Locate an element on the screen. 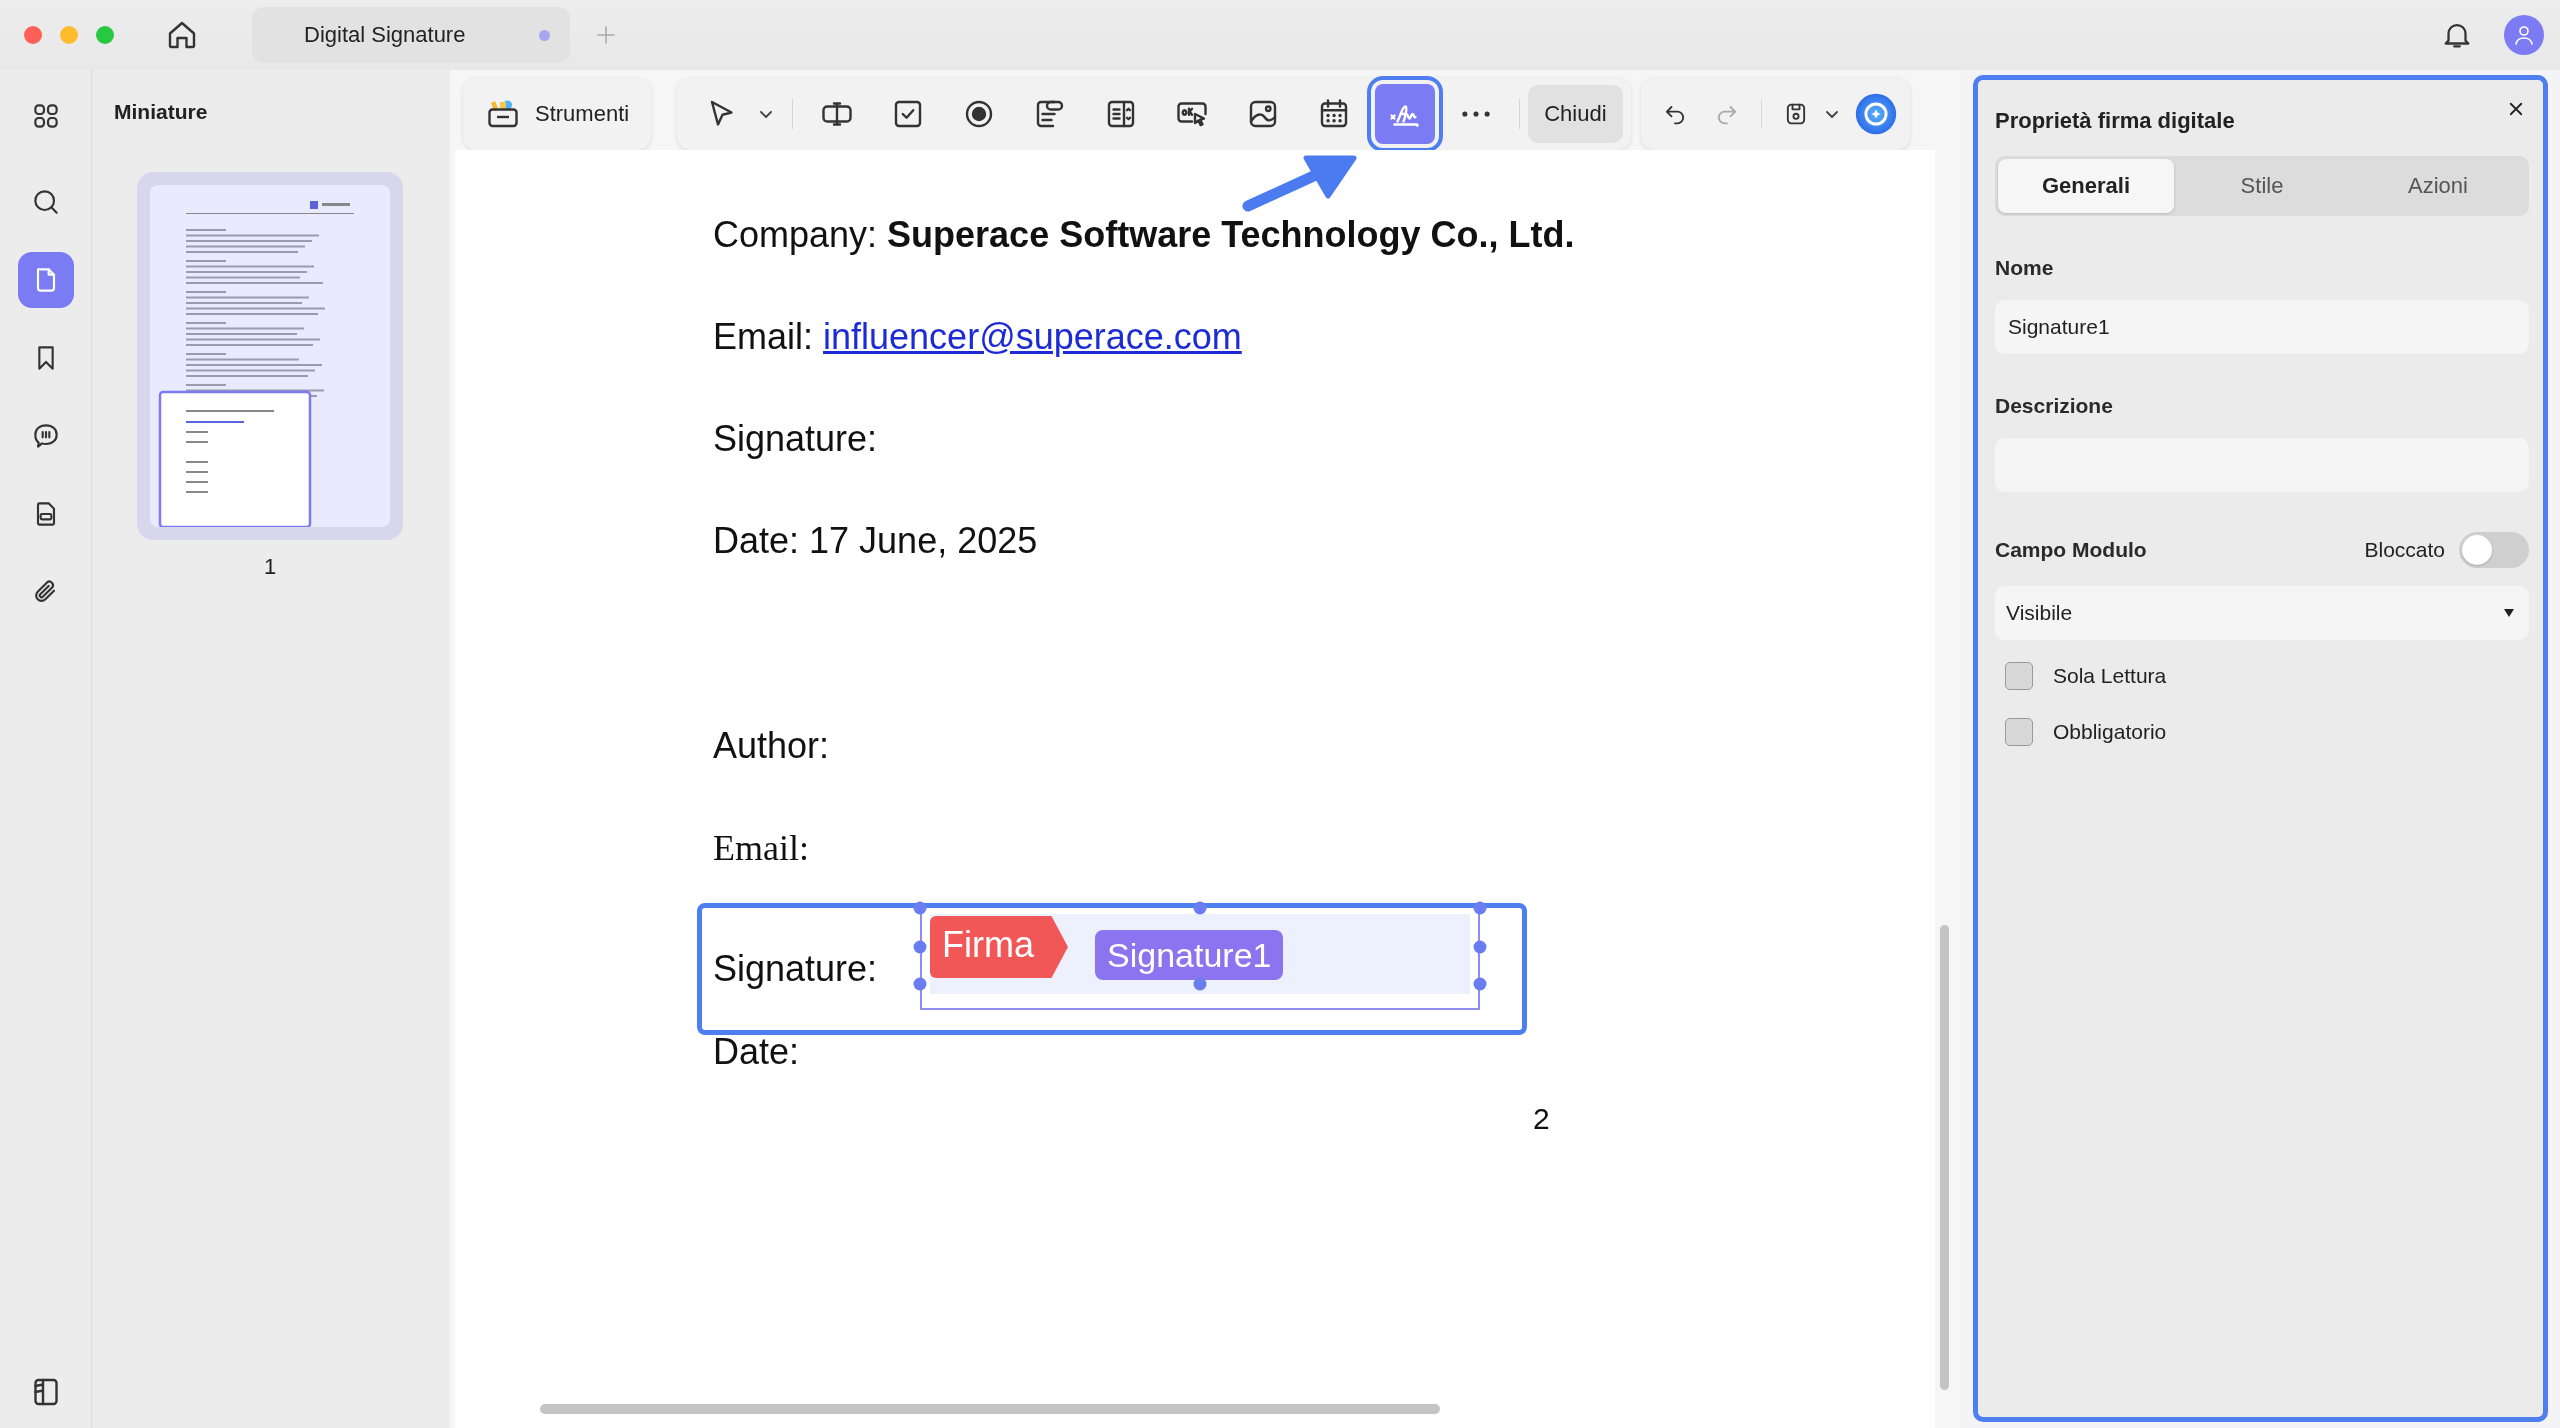 Image resolution: width=2560 pixels, height=1428 pixels. plus-icon is located at coordinates (606, 35).